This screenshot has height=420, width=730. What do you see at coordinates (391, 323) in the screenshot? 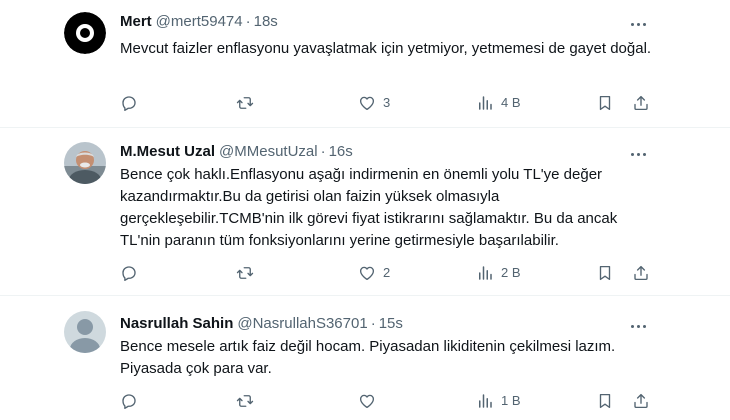
I see `timestamp: 15s` at bounding box center [391, 323].